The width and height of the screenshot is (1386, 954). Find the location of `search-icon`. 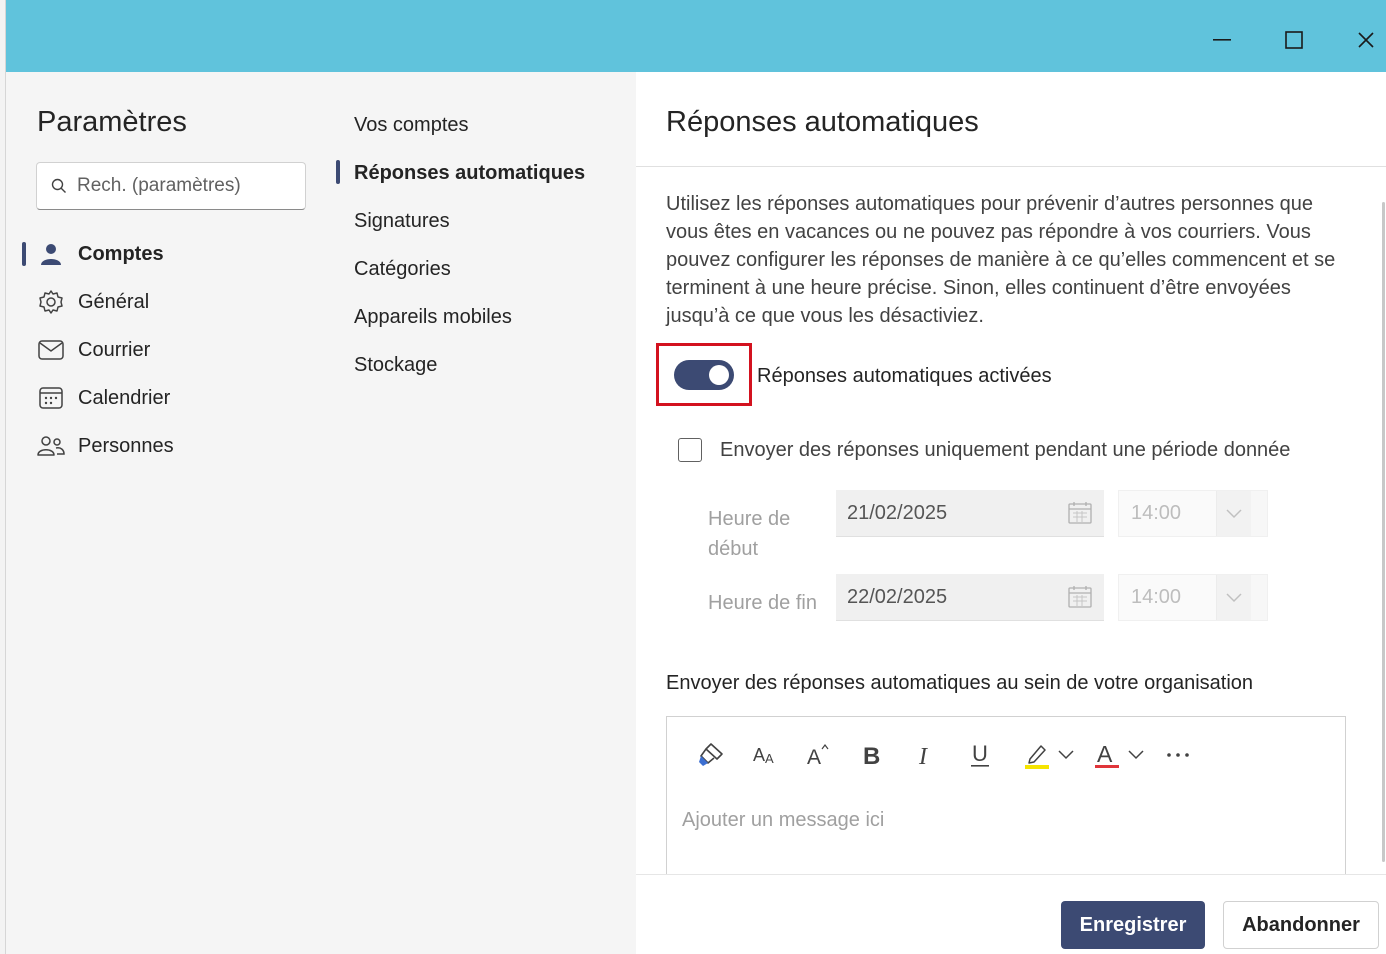

search-icon is located at coordinates (58, 185).